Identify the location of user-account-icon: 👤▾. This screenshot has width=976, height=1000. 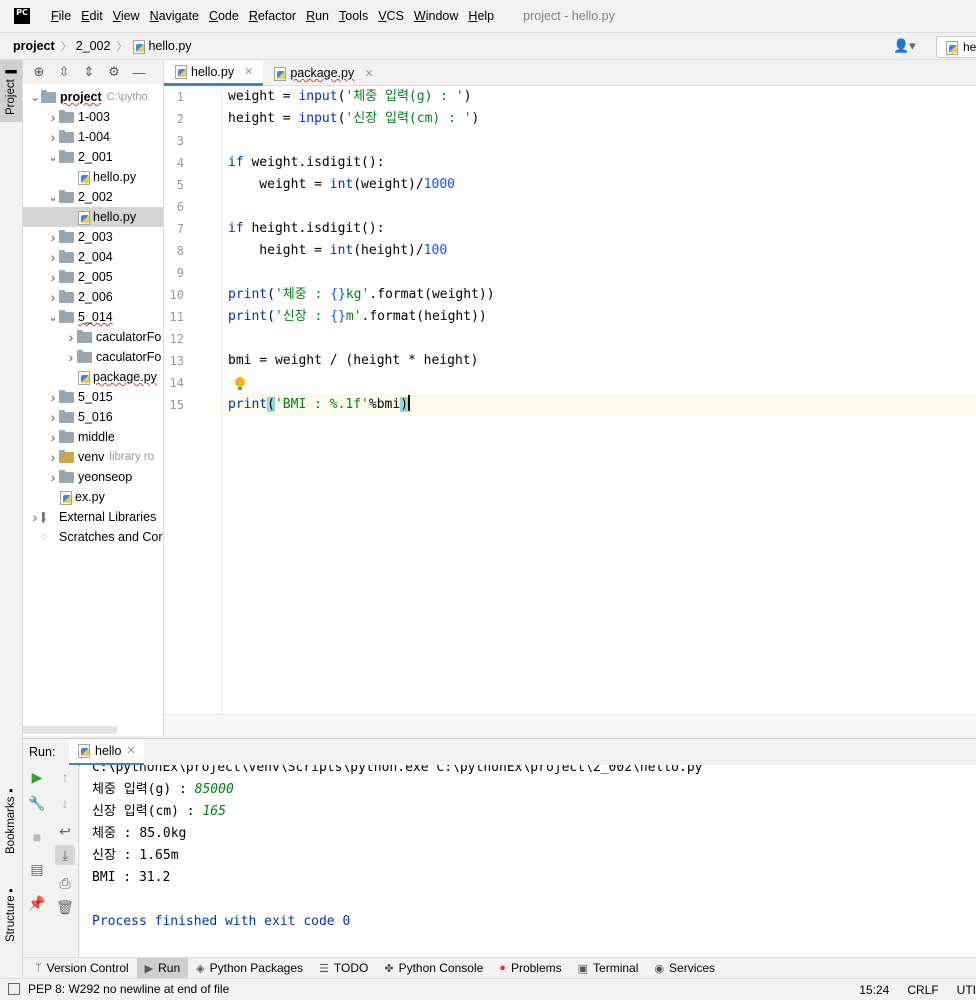
(904, 46).